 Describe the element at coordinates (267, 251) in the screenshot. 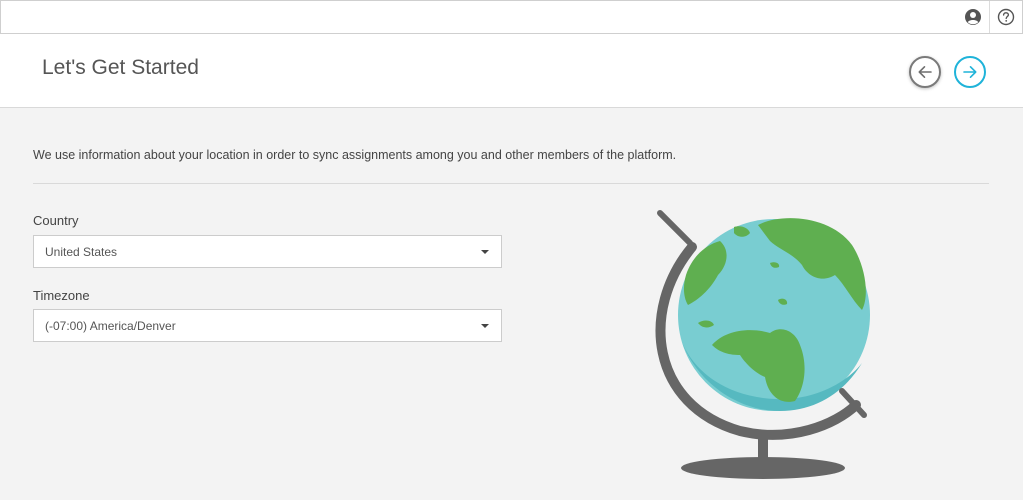

I see `country-select: United States` at that location.